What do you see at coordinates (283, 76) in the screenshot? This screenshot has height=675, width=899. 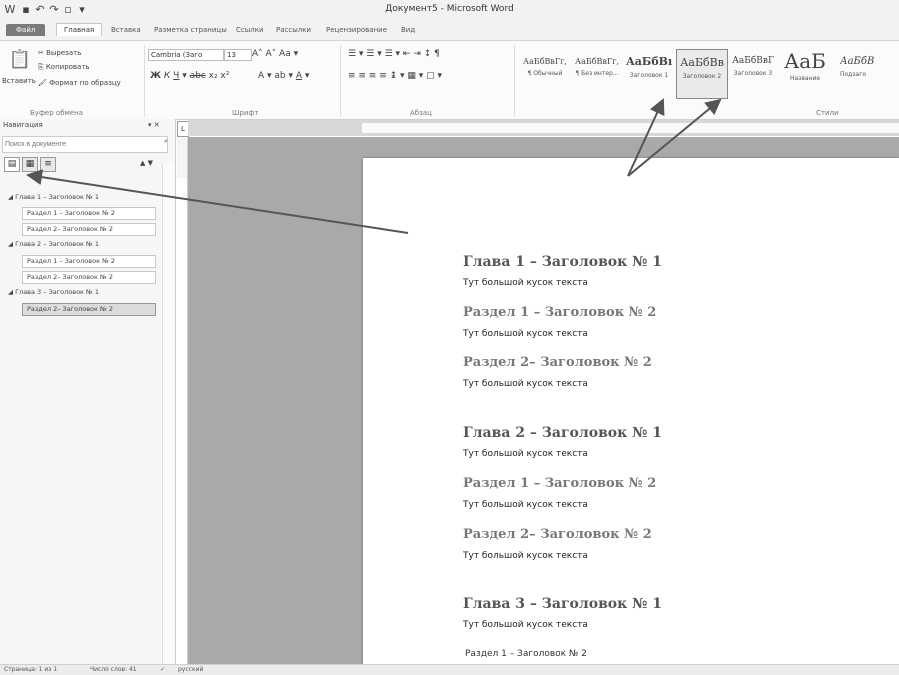 I see `font-color-buttons: A ▾ ab ▾ A ▾` at bounding box center [283, 76].